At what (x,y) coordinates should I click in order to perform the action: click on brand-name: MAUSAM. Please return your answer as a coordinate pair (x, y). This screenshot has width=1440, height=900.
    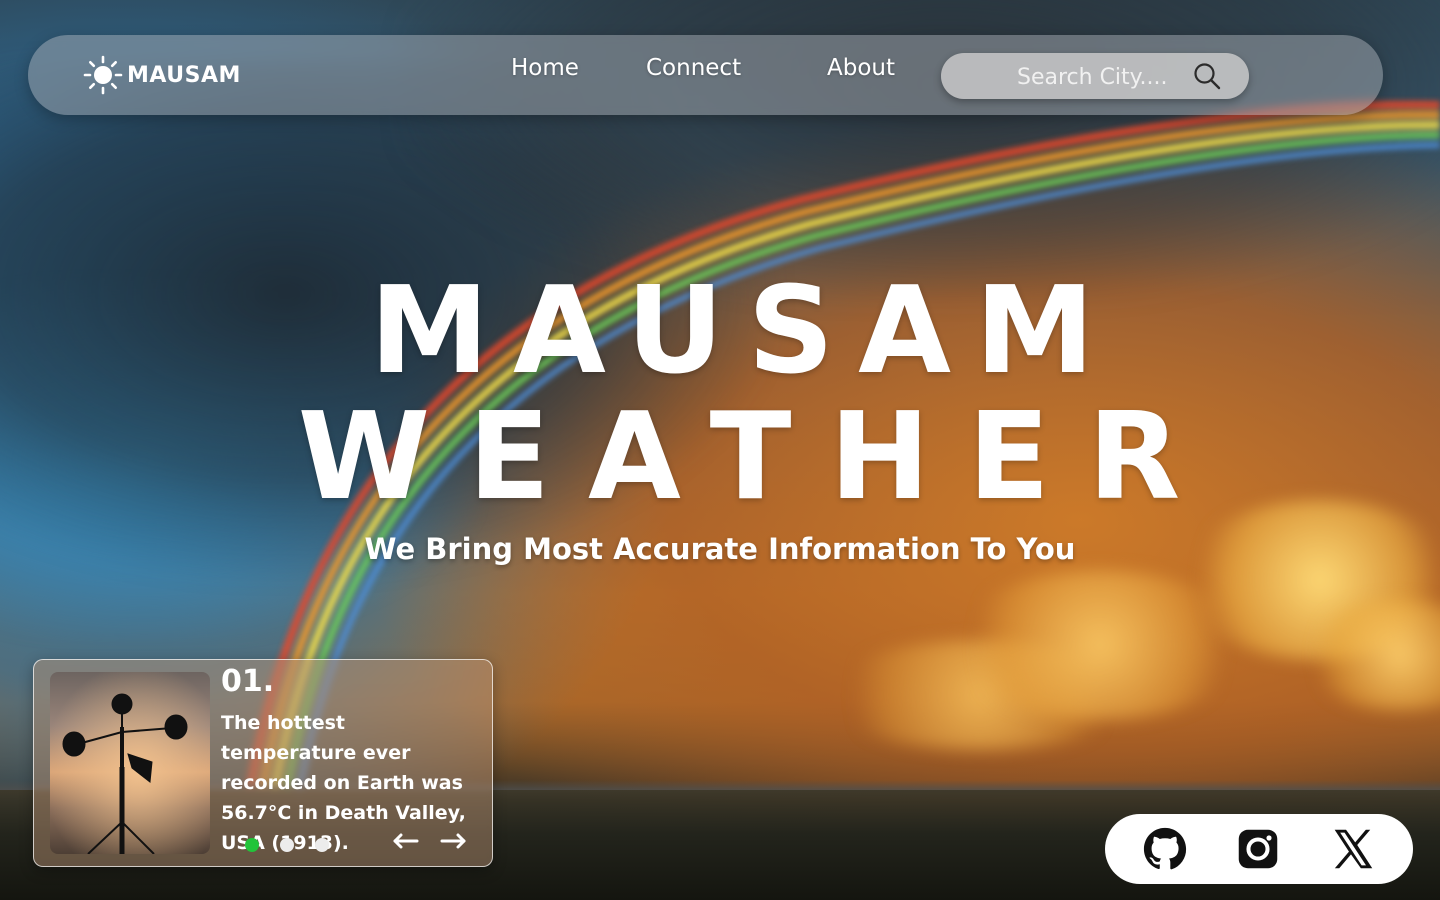
    Looking at the image, I should click on (184, 75).